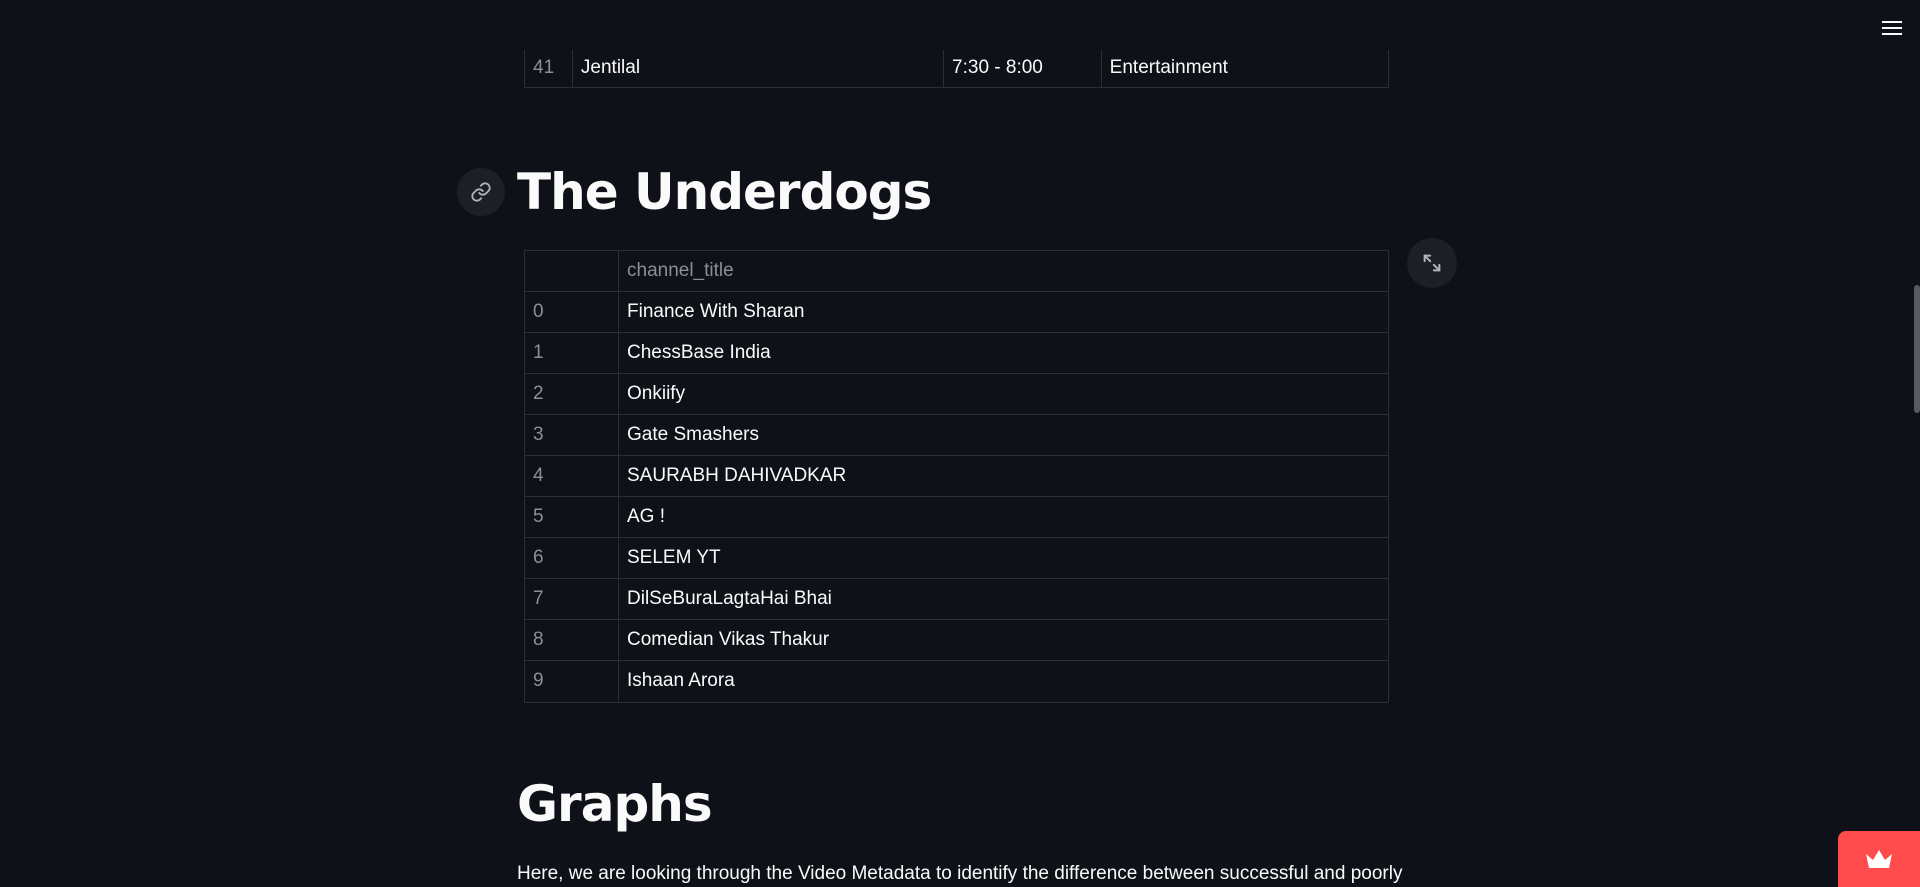  I want to click on table-row: 8 Comedian Vikas Thakur, so click(956, 640).